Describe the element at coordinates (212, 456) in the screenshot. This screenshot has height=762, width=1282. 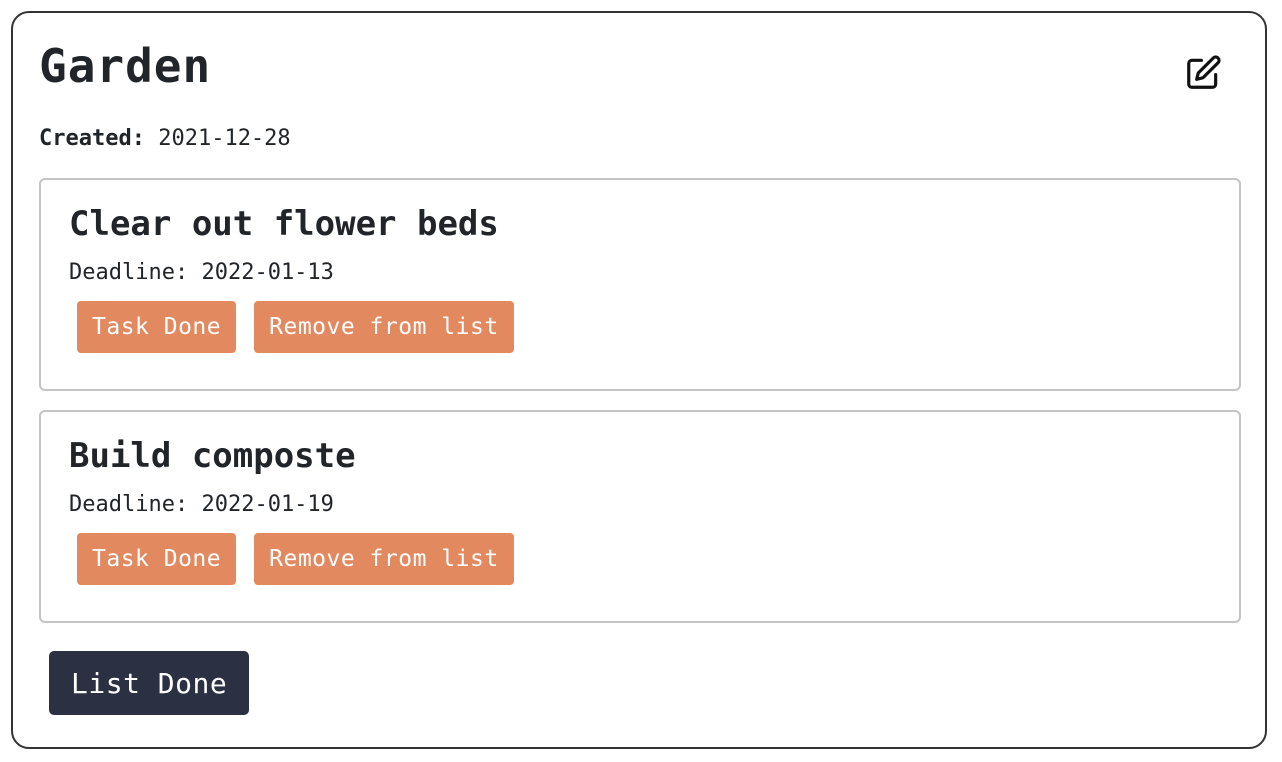
I see `task-title: Build composte` at that location.